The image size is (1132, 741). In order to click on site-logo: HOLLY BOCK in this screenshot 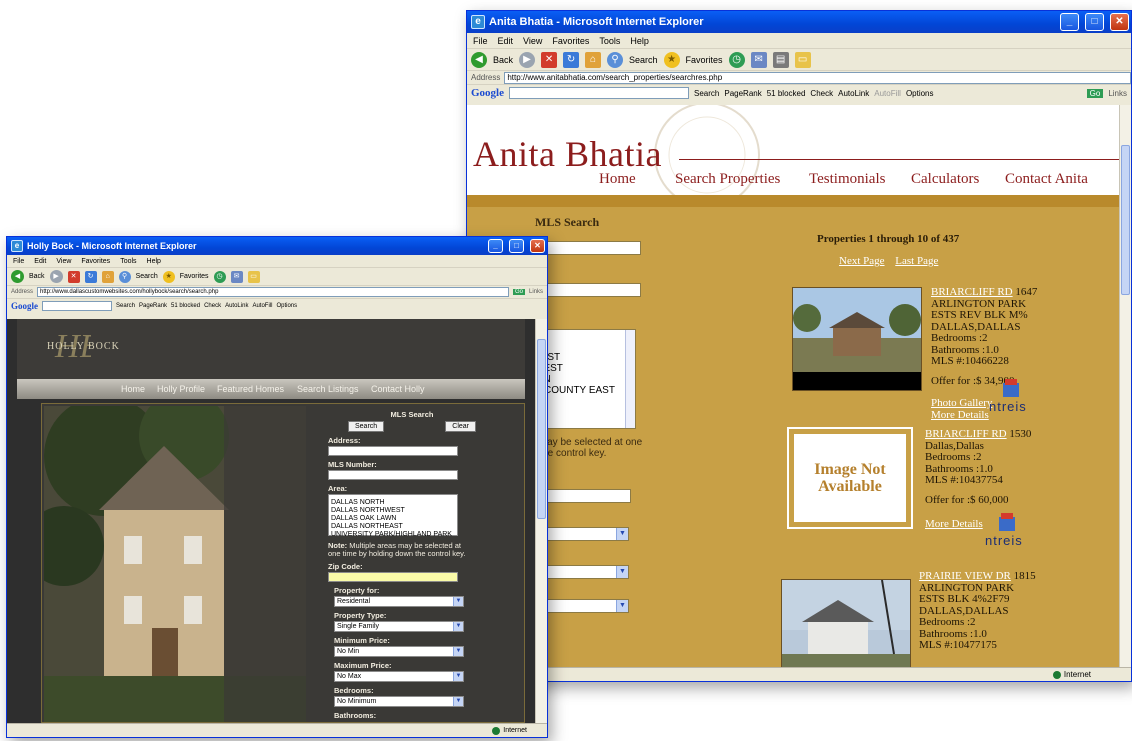, I will do `click(83, 346)`.